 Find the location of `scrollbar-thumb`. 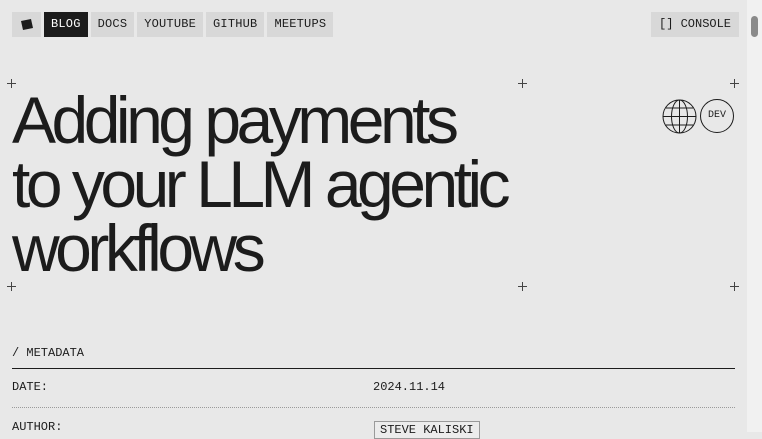

scrollbar-thumb is located at coordinates (754, 26).